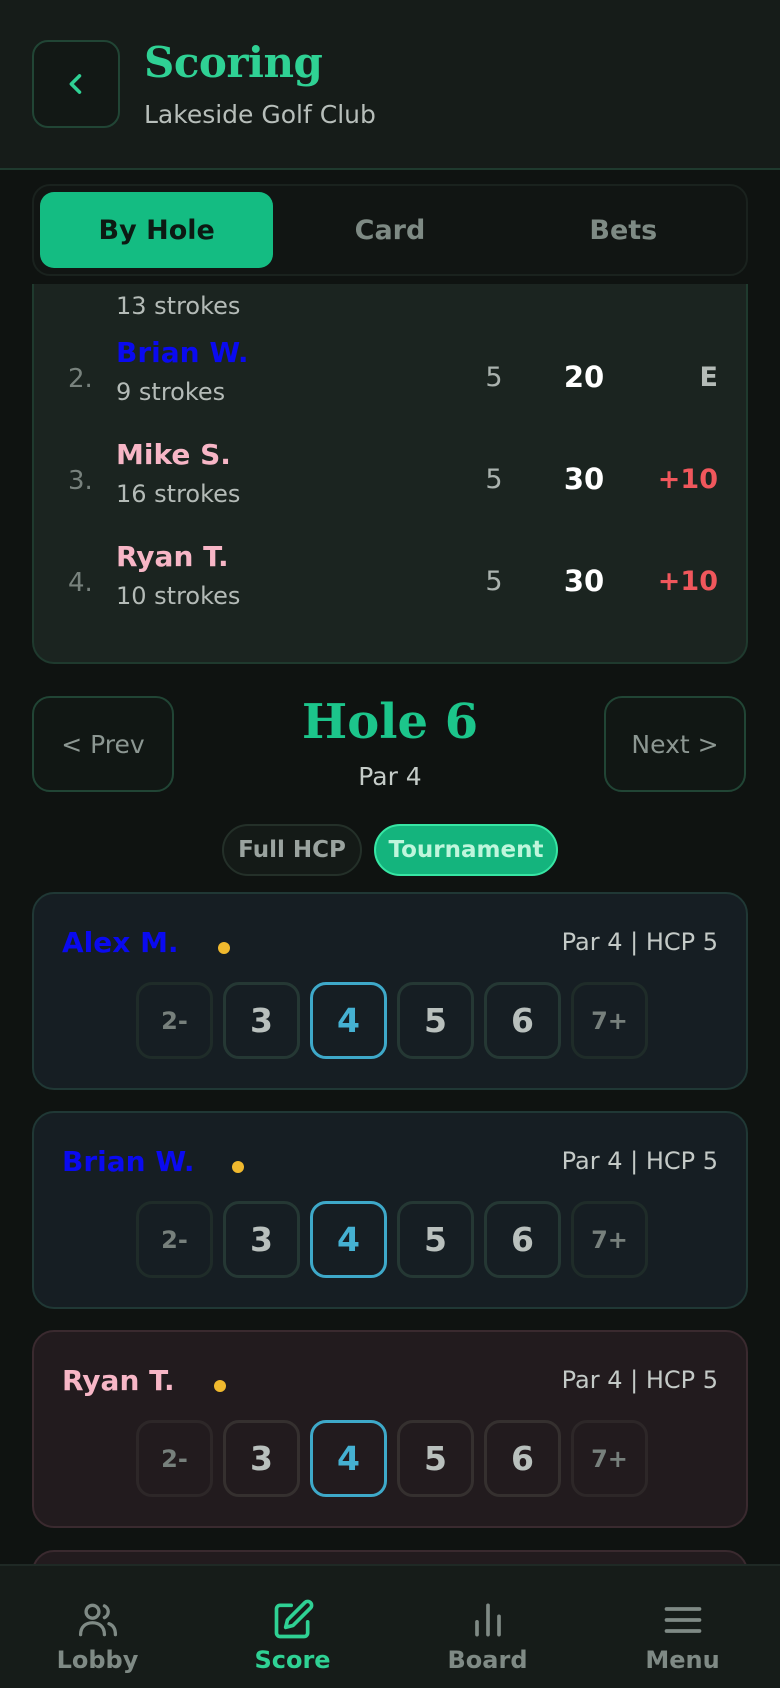  Describe the element at coordinates (178, 494) in the screenshot. I see `player-strokes: 16 strokes` at that location.